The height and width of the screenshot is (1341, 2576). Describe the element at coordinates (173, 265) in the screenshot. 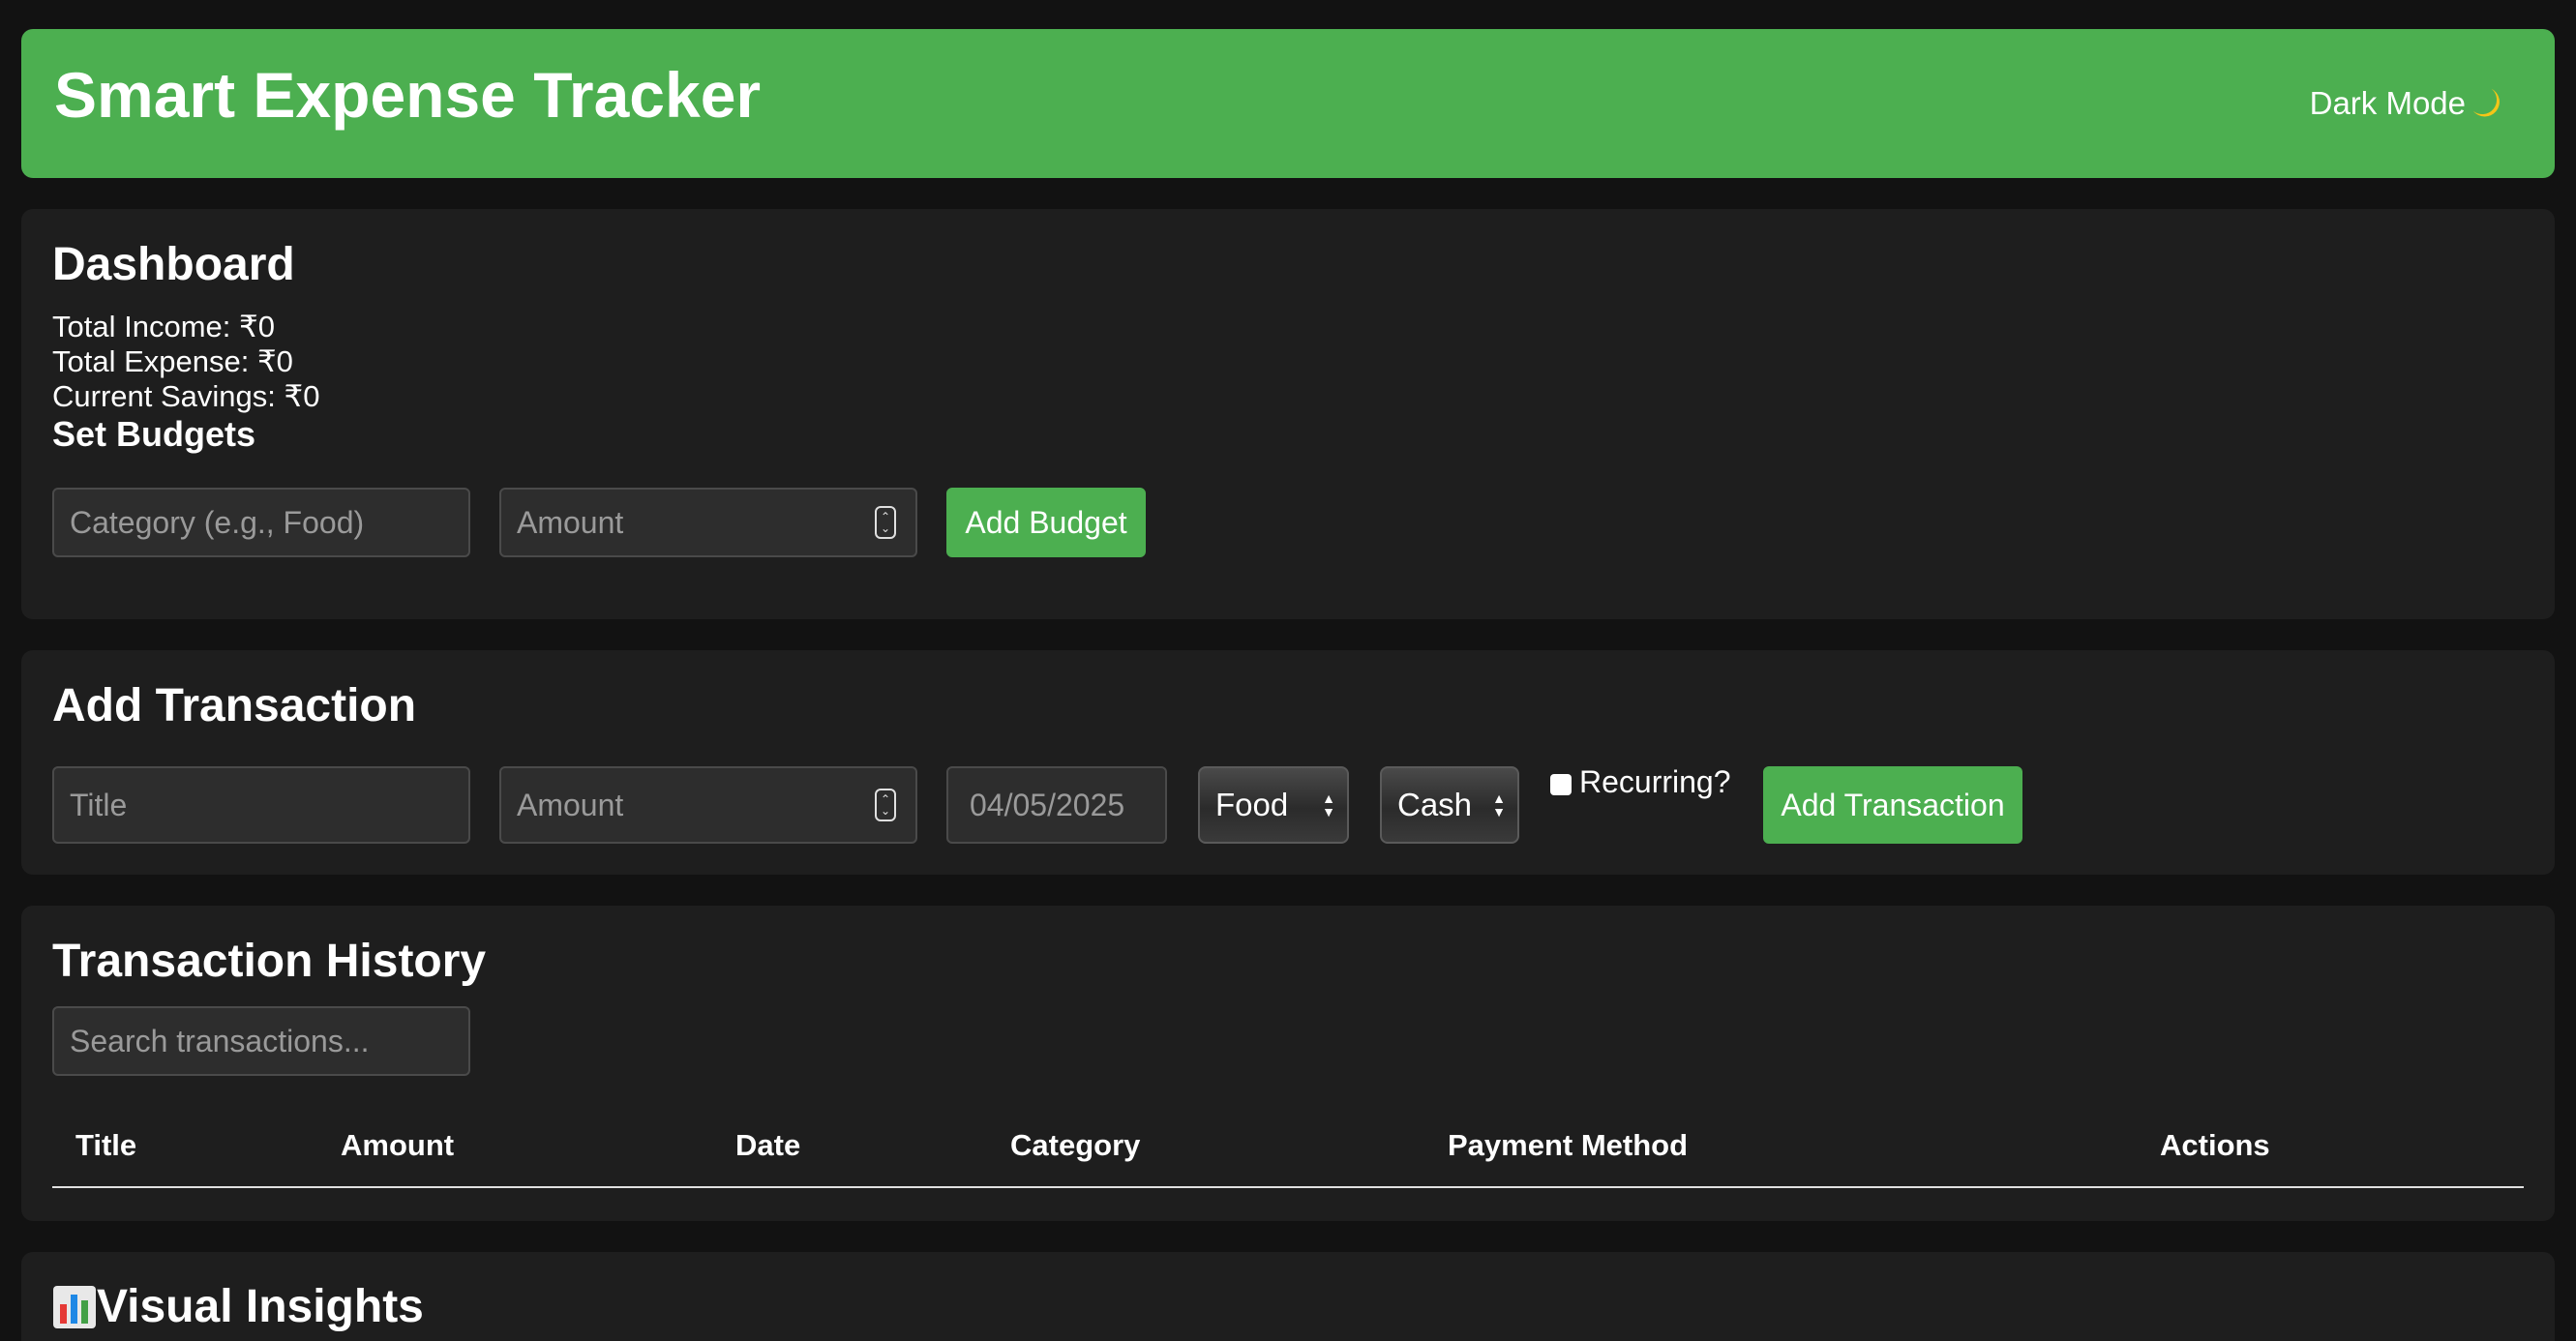

I see `dashboard-heading: Dashboard` at that location.